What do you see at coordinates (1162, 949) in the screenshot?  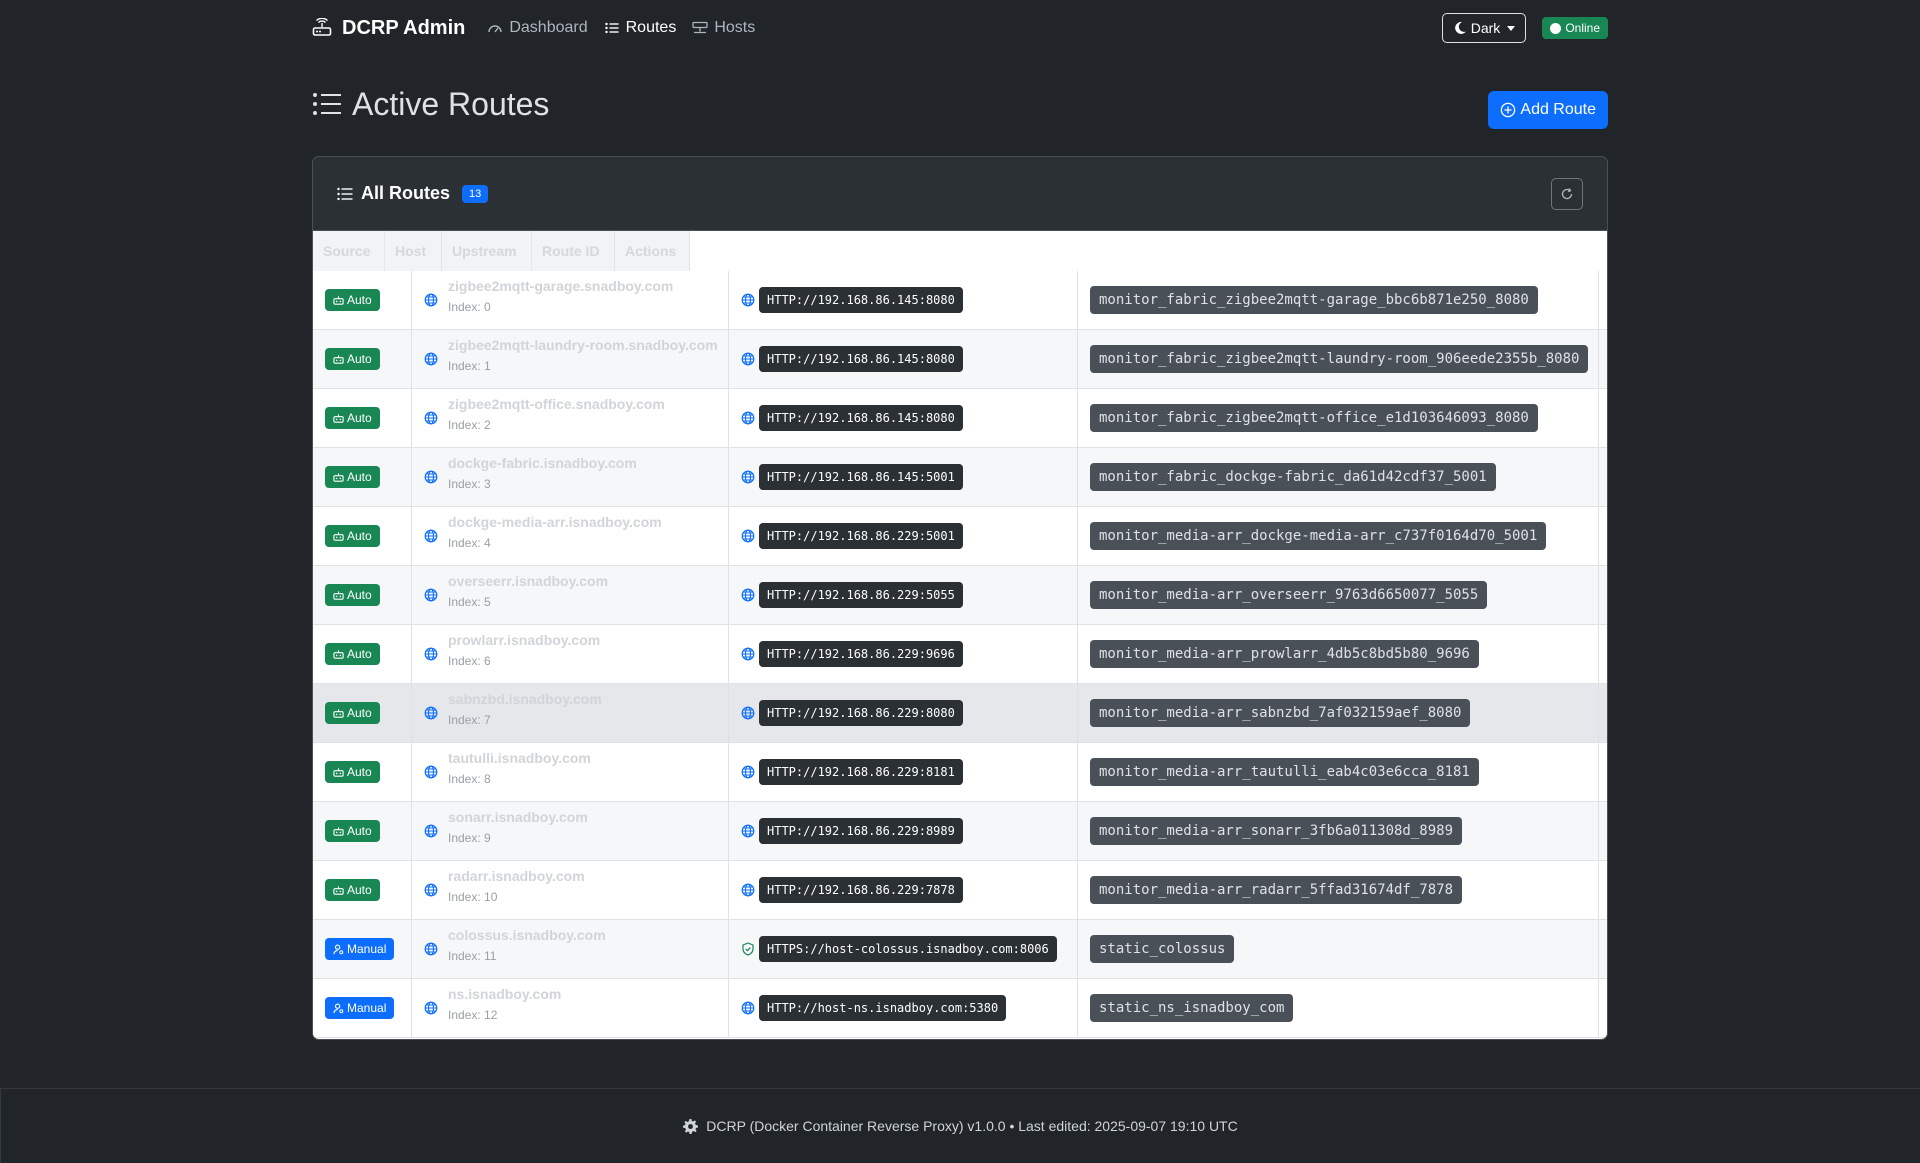 I see `route-id: static_colossus` at bounding box center [1162, 949].